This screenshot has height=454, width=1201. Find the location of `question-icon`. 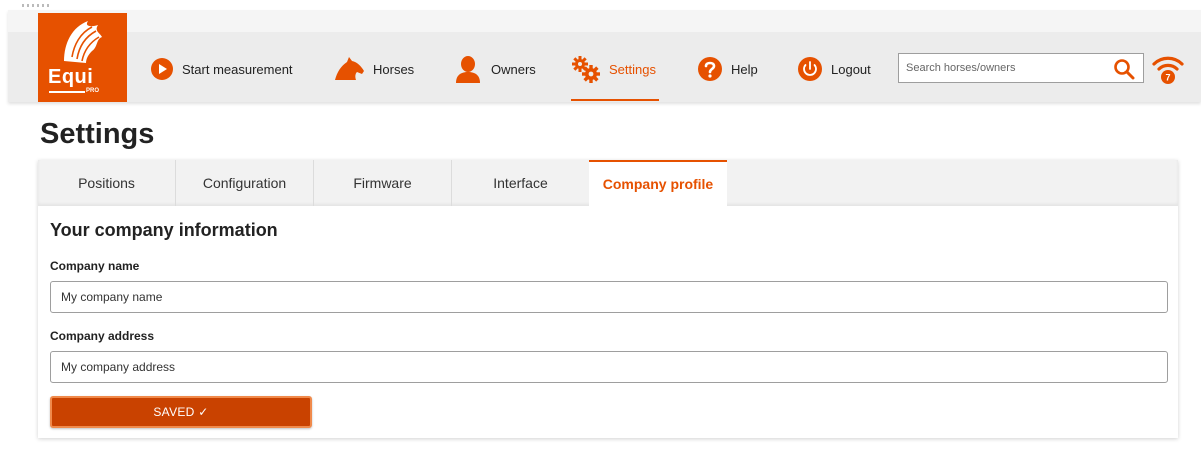

question-icon is located at coordinates (710, 69).